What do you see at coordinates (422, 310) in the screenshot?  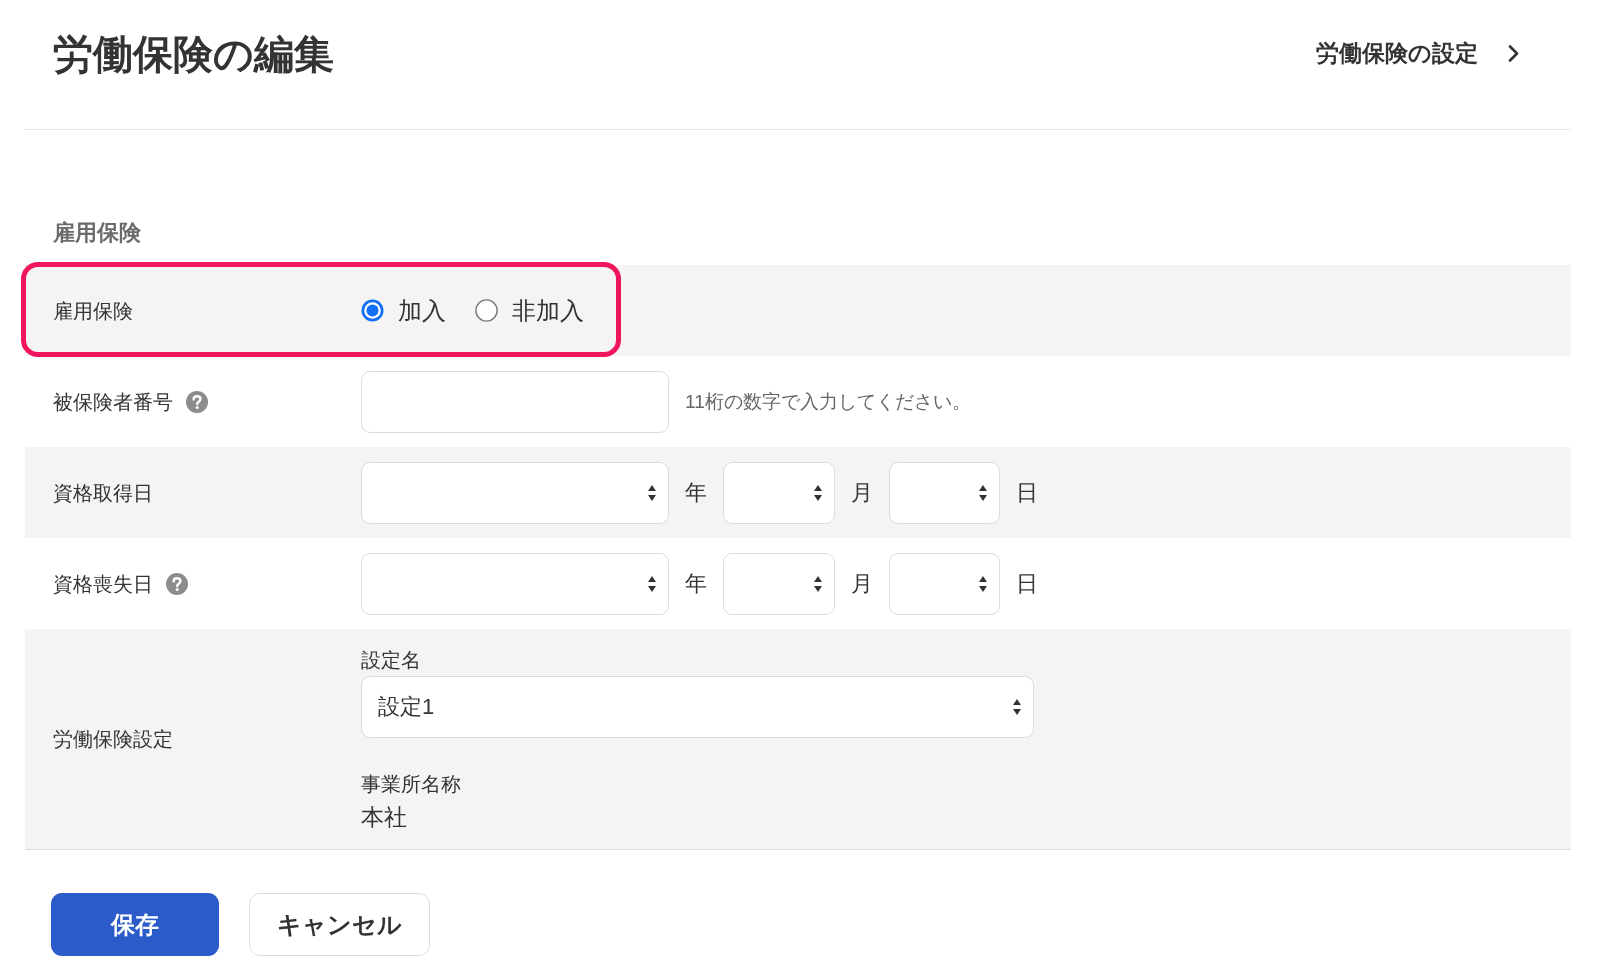 I see `radio-label: 加入` at bounding box center [422, 310].